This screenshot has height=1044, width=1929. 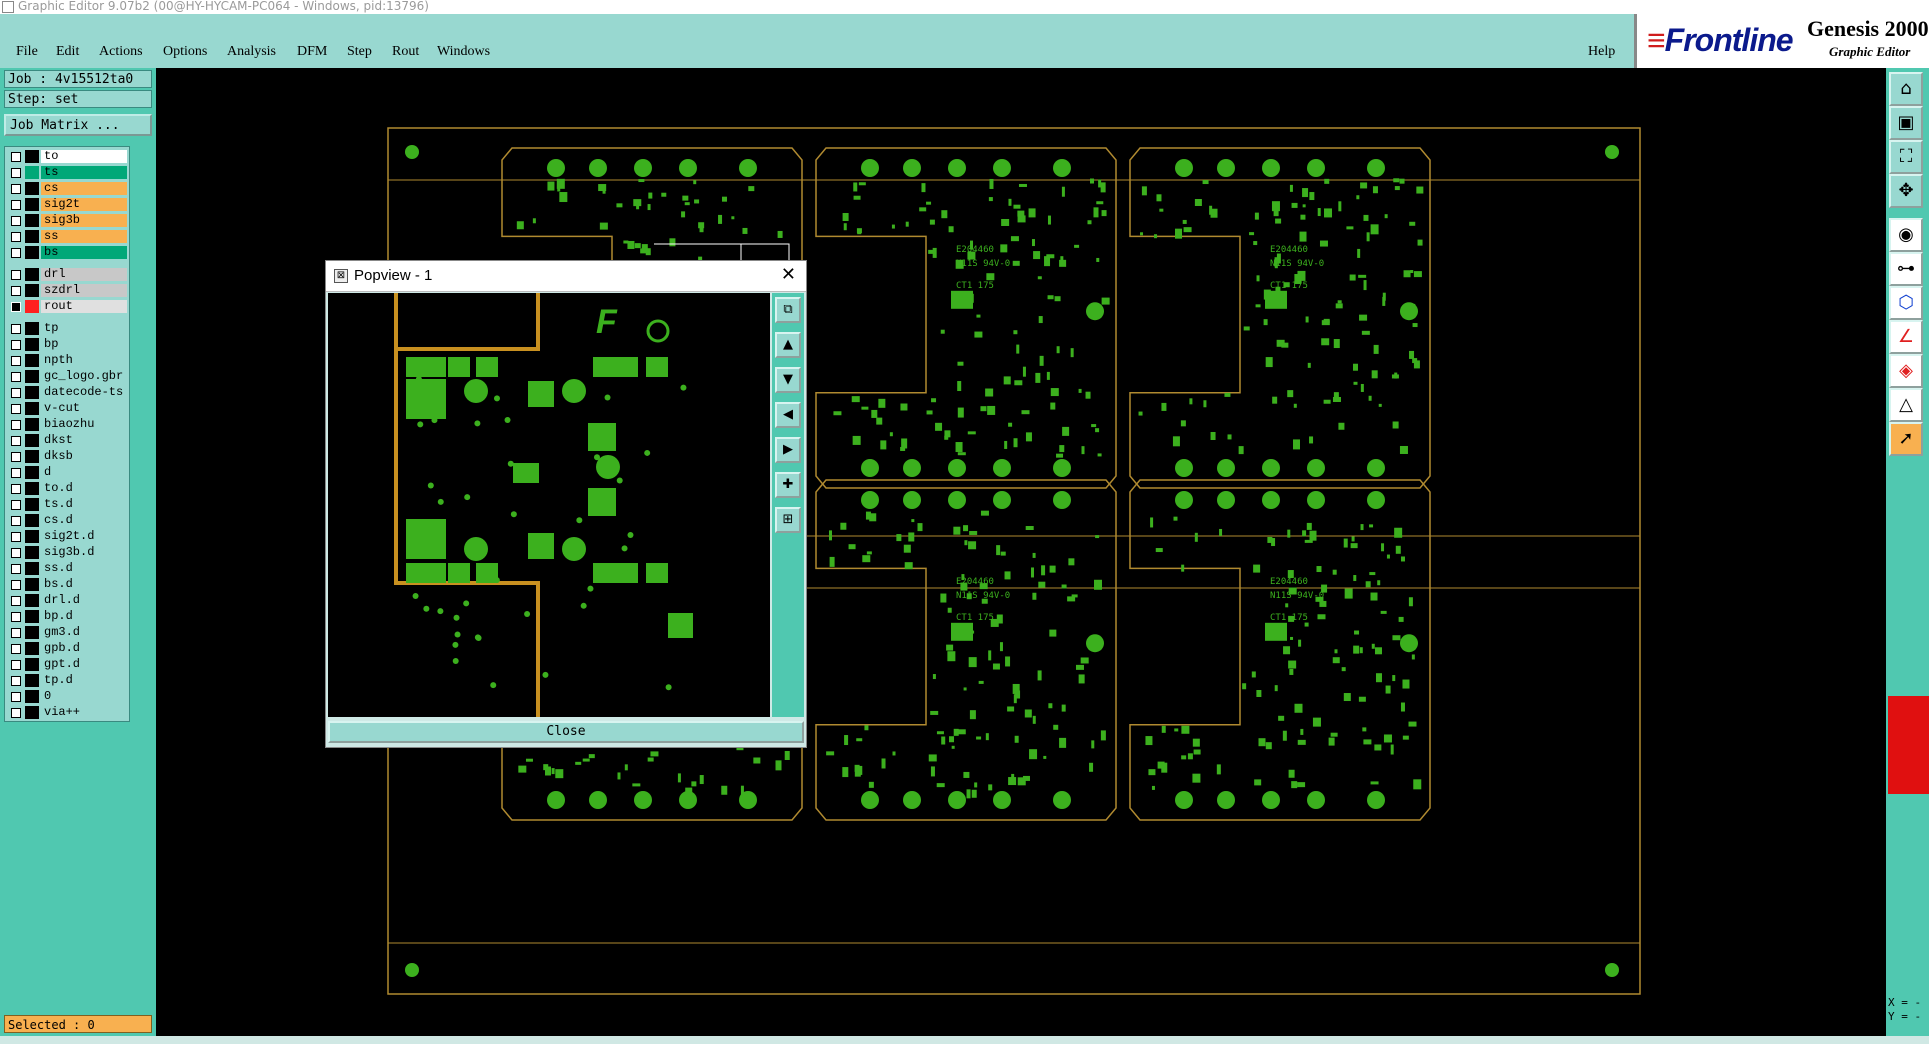 What do you see at coordinates (84, 680) in the screenshot?
I see `layer-name: tp.d` at bounding box center [84, 680].